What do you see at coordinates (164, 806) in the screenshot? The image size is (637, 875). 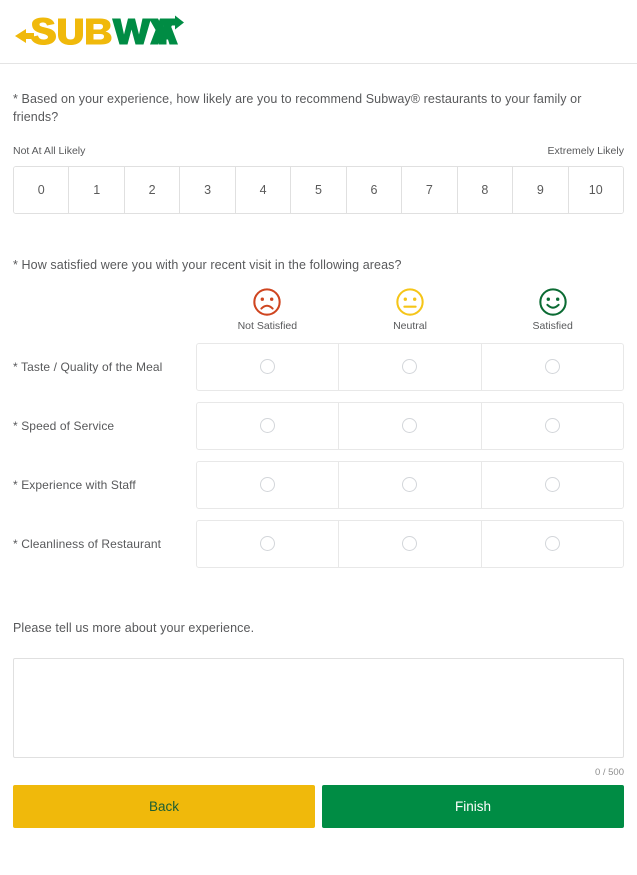 I see `back-button: Back` at bounding box center [164, 806].